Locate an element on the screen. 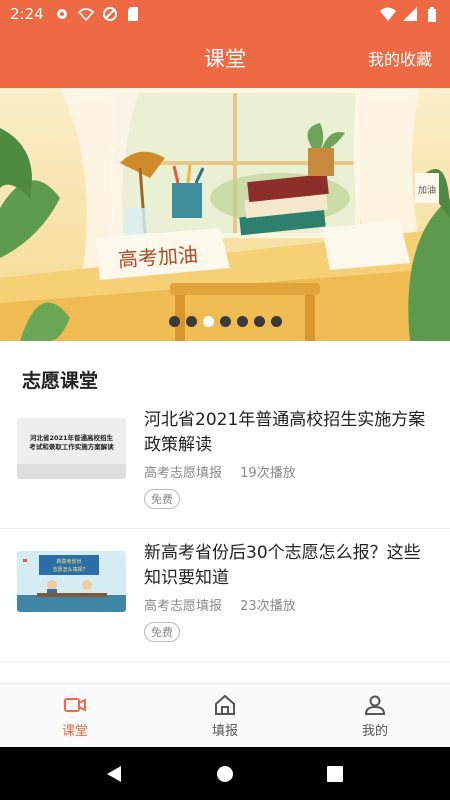 The width and height of the screenshot is (450, 800). battery-icon is located at coordinates (432, 14).